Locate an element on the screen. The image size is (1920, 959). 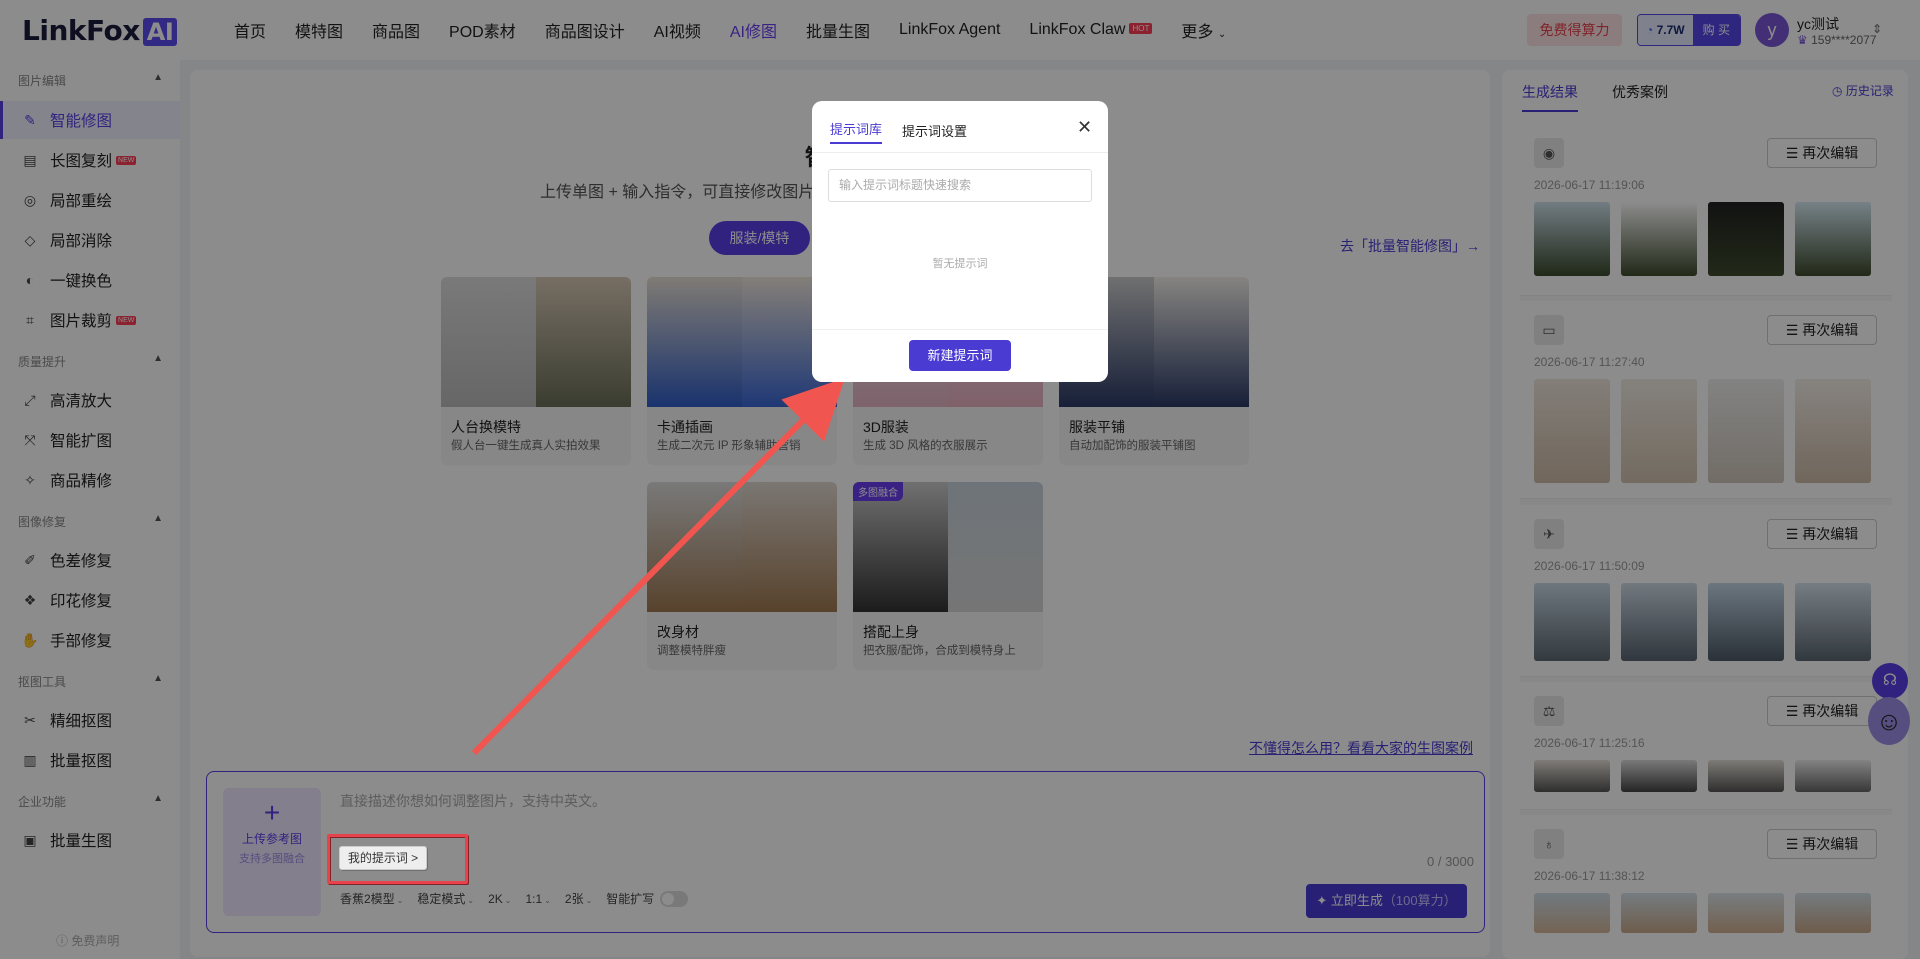
prompt-search-input: 输入提示词标题快速搜索 is located at coordinates (960, 185).